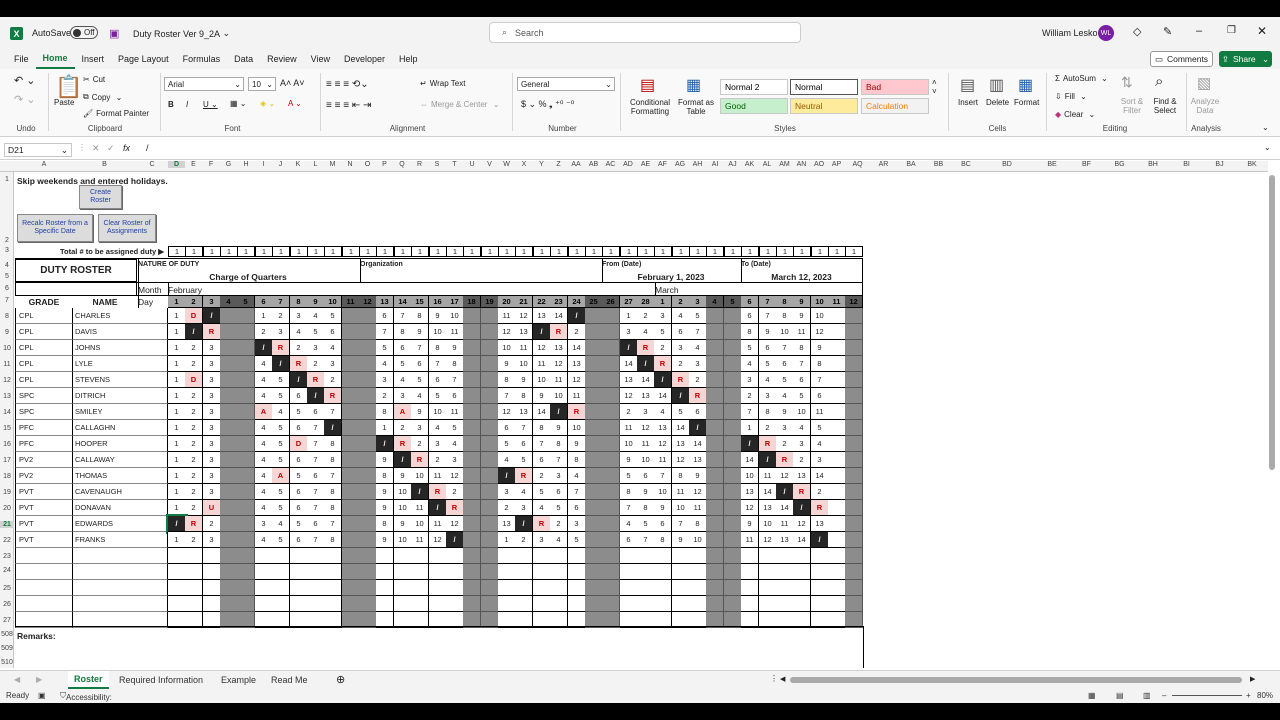 The image size is (1280, 720). What do you see at coordinates (611, 251) in the screenshot?
I see `total-assigned-cell: 1` at bounding box center [611, 251].